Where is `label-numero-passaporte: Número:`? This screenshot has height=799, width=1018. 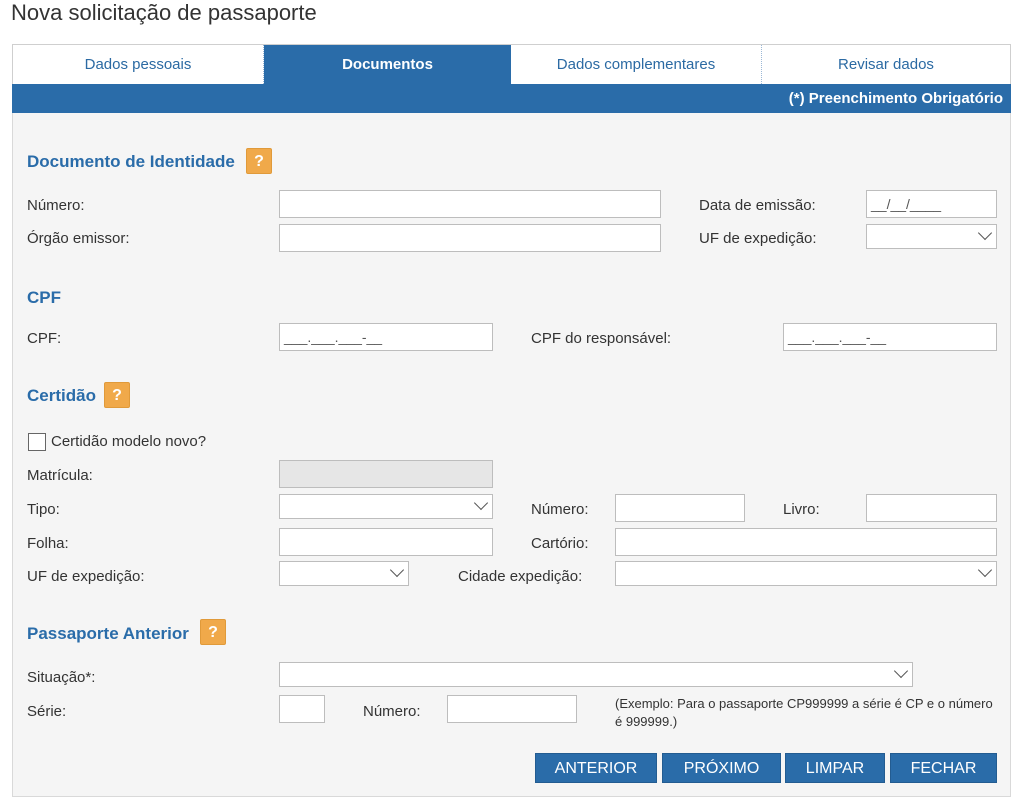
label-numero-passaporte: Número: is located at coordinates (392, 711).